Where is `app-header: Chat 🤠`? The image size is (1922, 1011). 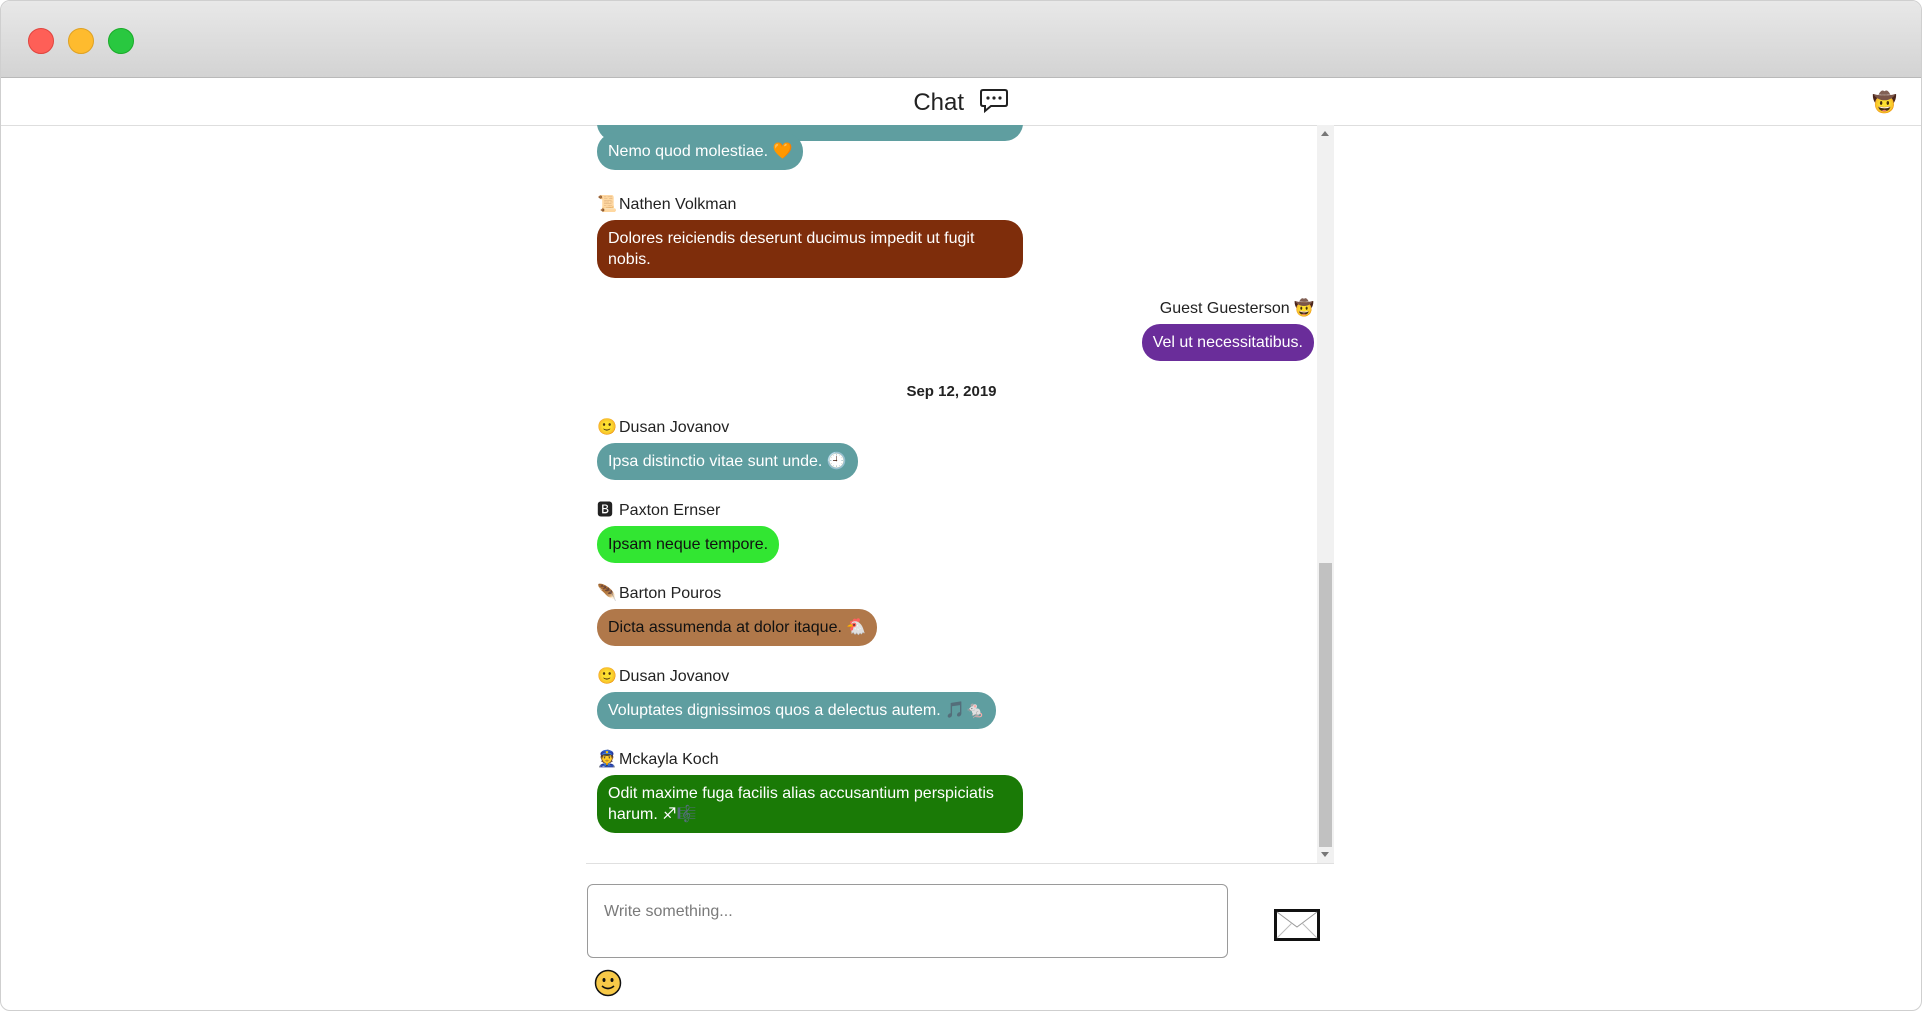 app-header: Chat 🤠 is located at coordinates (961, 102).